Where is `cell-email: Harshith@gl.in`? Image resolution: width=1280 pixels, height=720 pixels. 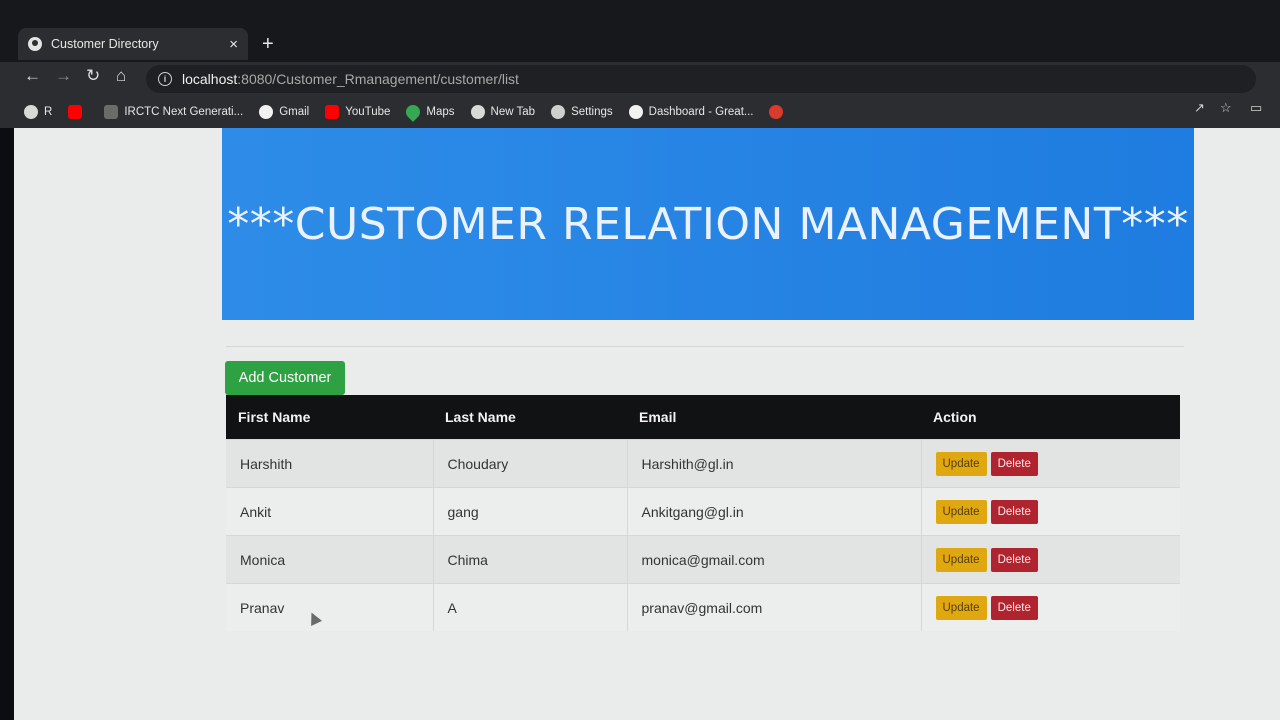
cell-email: Harshith@gl.in is located at coordinates (774, 463).